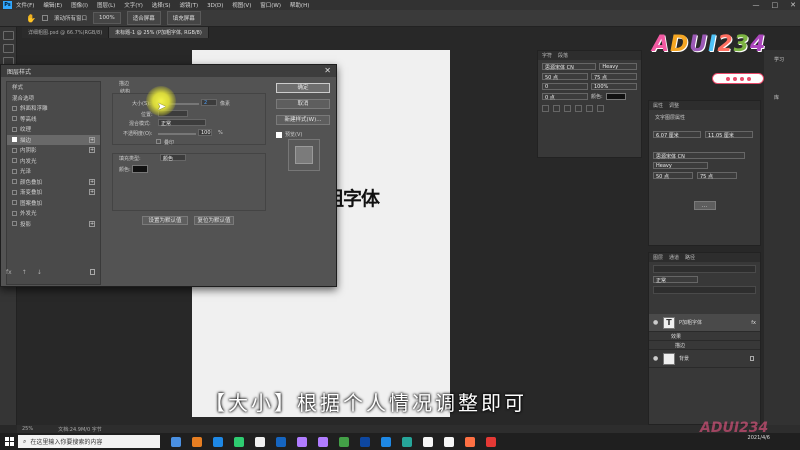 The image size is (800, 450). What do you see at coordinates (704, 359) in the screenshot?
I see `layer-row-background: ● 背景` at bounding box center [704, 359].